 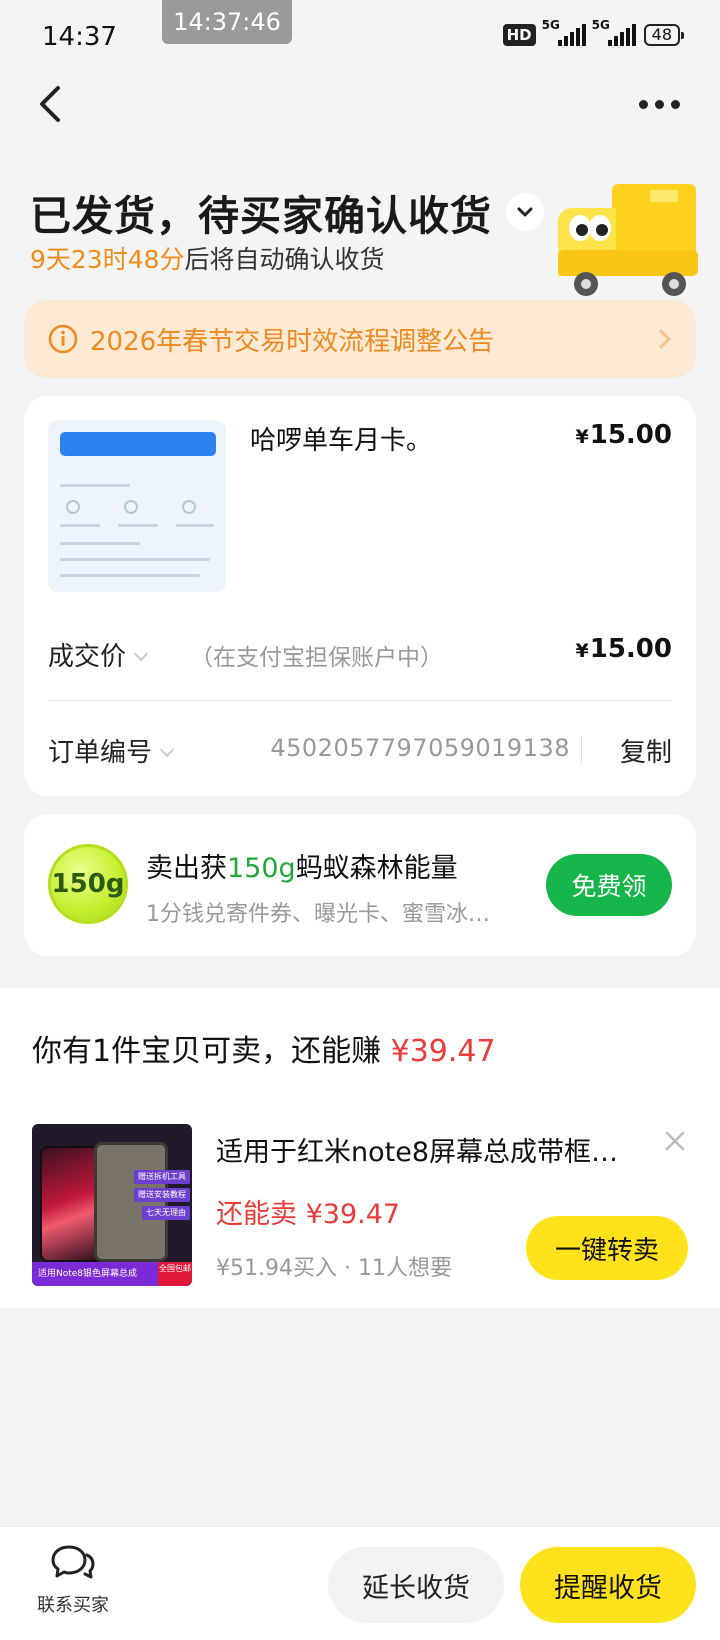 I want to click on image-band-text: 适用Note8银色屏幕总成, so click(x=88, y=1274).